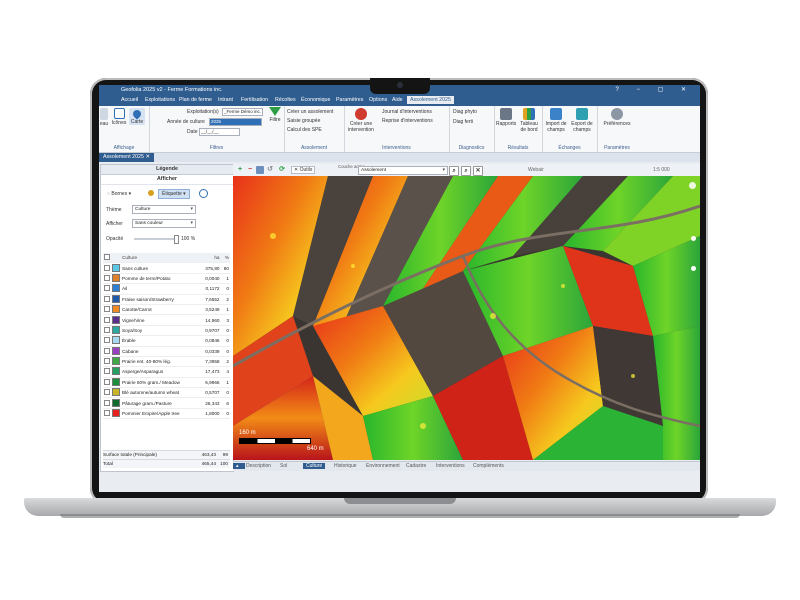  I want to click on preferences-button: Préférences, so click(617, 117).